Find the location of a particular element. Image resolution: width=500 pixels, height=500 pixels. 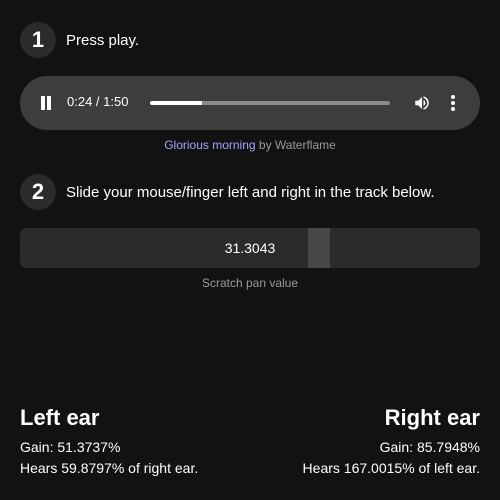

pan-track: 31.3043 is located at coordinates (250, 248).